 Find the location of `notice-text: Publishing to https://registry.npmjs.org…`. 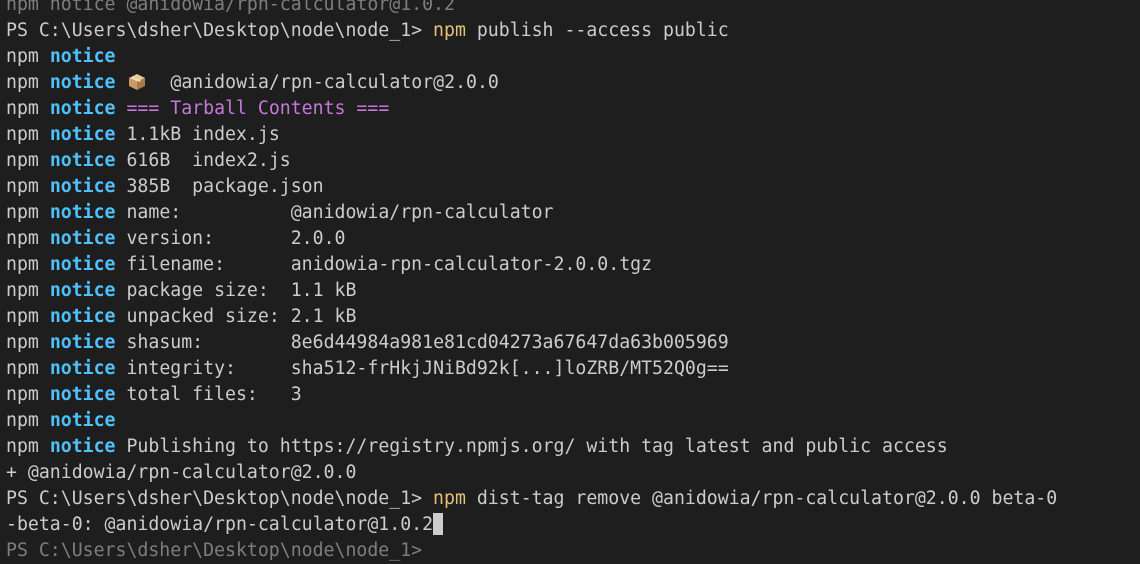

notice-text: Publishing to https://registry.npmjs.org… is located at coordinates (537, 446).